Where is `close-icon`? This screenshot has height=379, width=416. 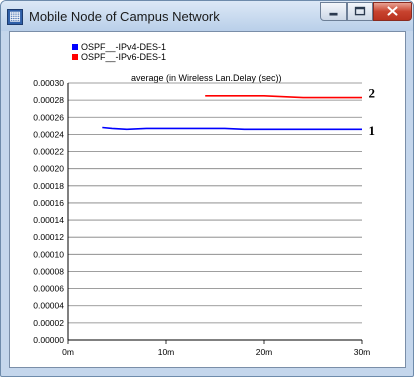 close-icon is located at coordinates (392, 11).